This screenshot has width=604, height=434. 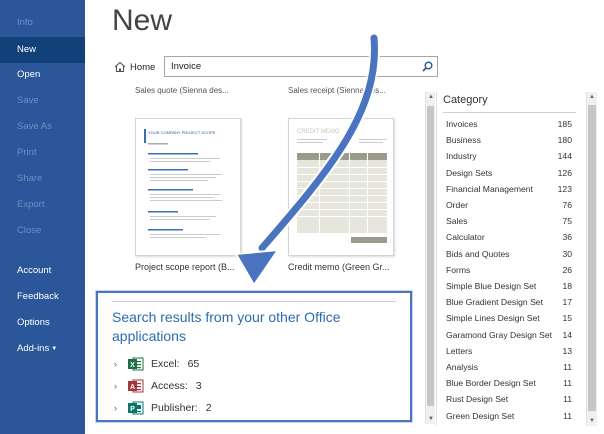 I want to click on category-count: 126, so click(x=564, y=172).